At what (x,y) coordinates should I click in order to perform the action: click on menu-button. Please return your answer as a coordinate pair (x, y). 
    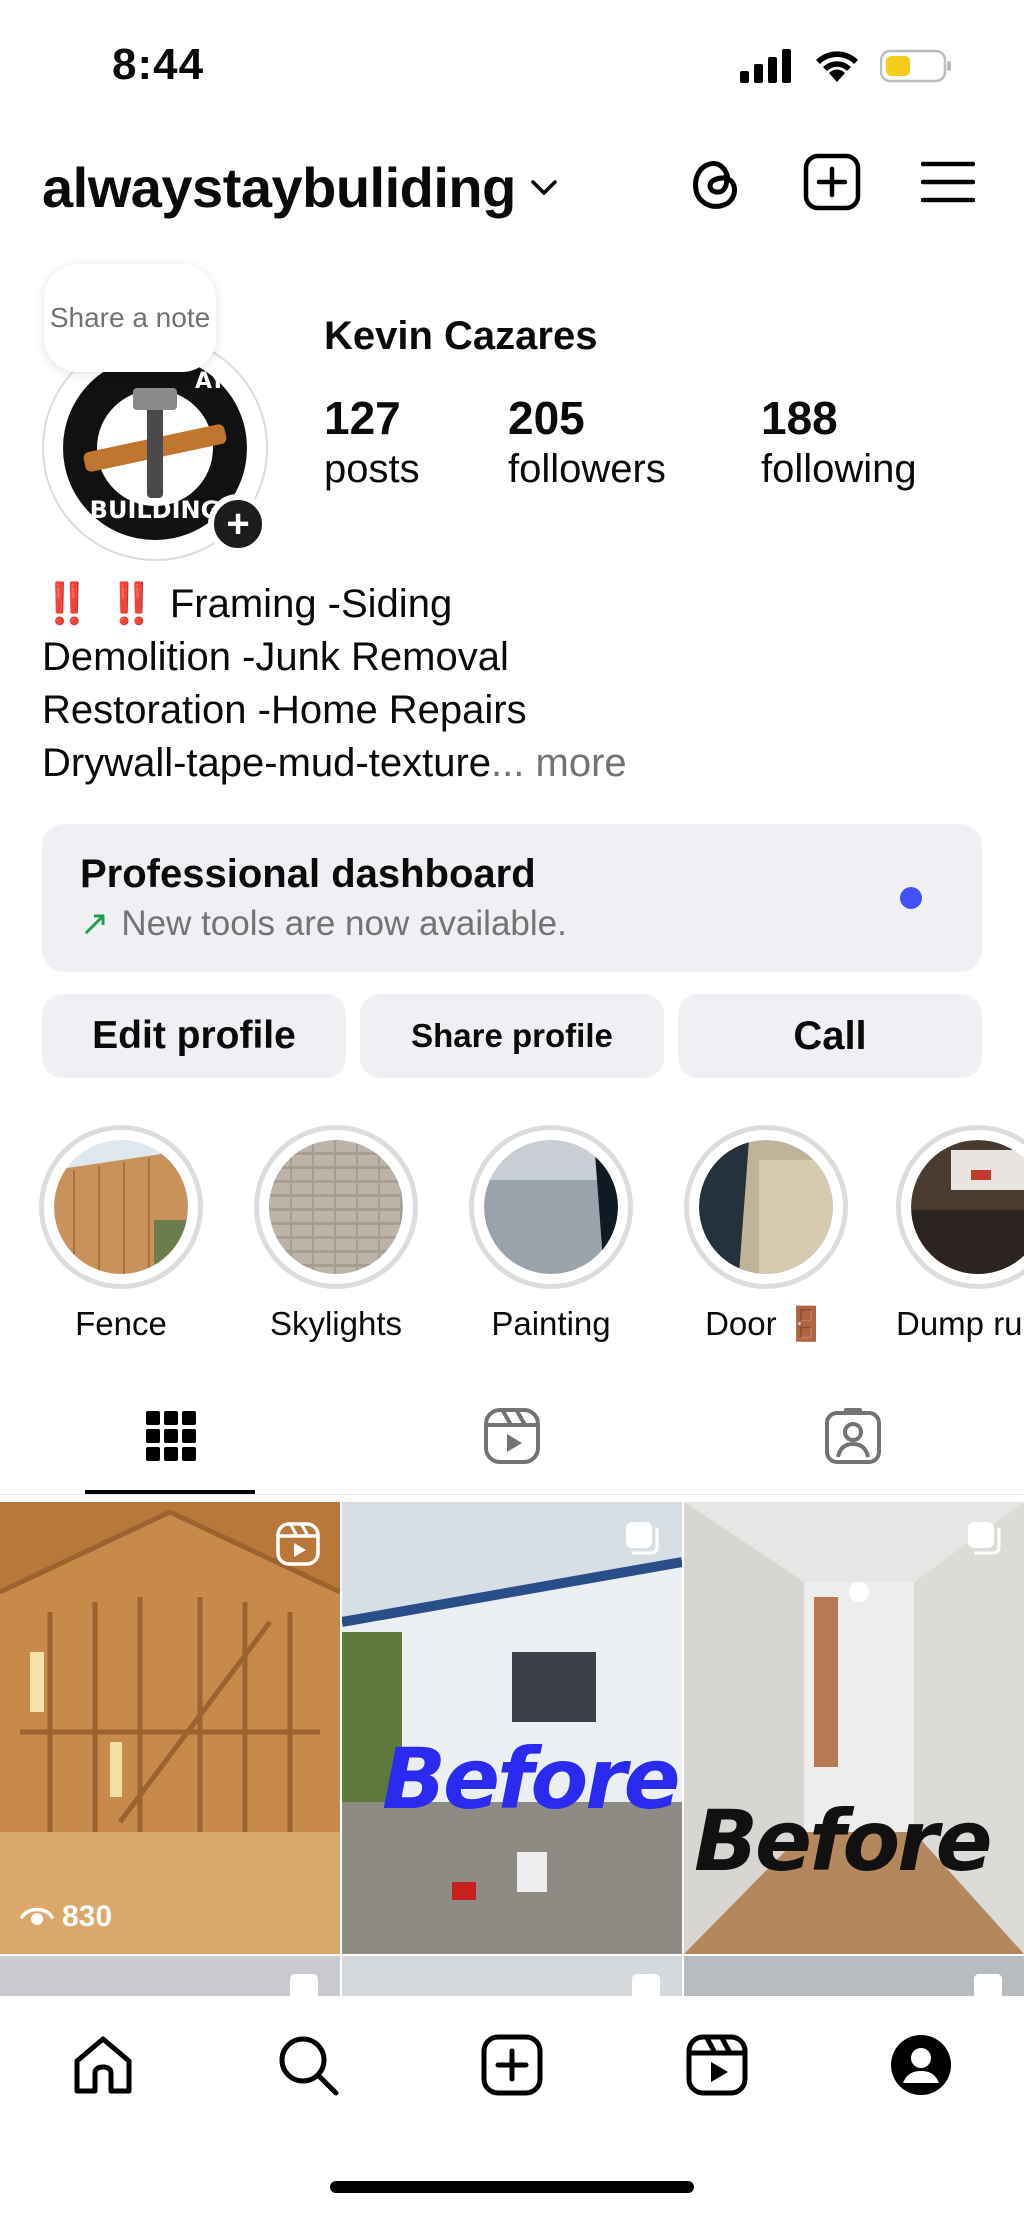
    Looking at the image, I should click on (948, 182).